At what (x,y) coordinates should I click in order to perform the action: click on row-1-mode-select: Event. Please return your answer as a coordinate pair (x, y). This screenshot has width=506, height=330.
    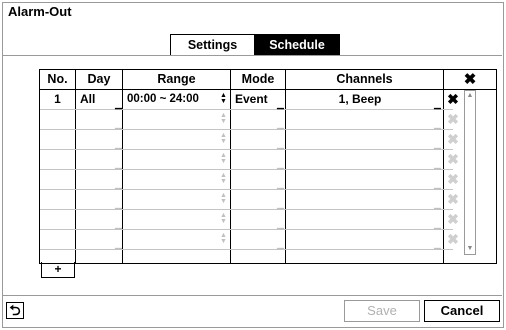
    Looking at the image, I should click on (259, 99).